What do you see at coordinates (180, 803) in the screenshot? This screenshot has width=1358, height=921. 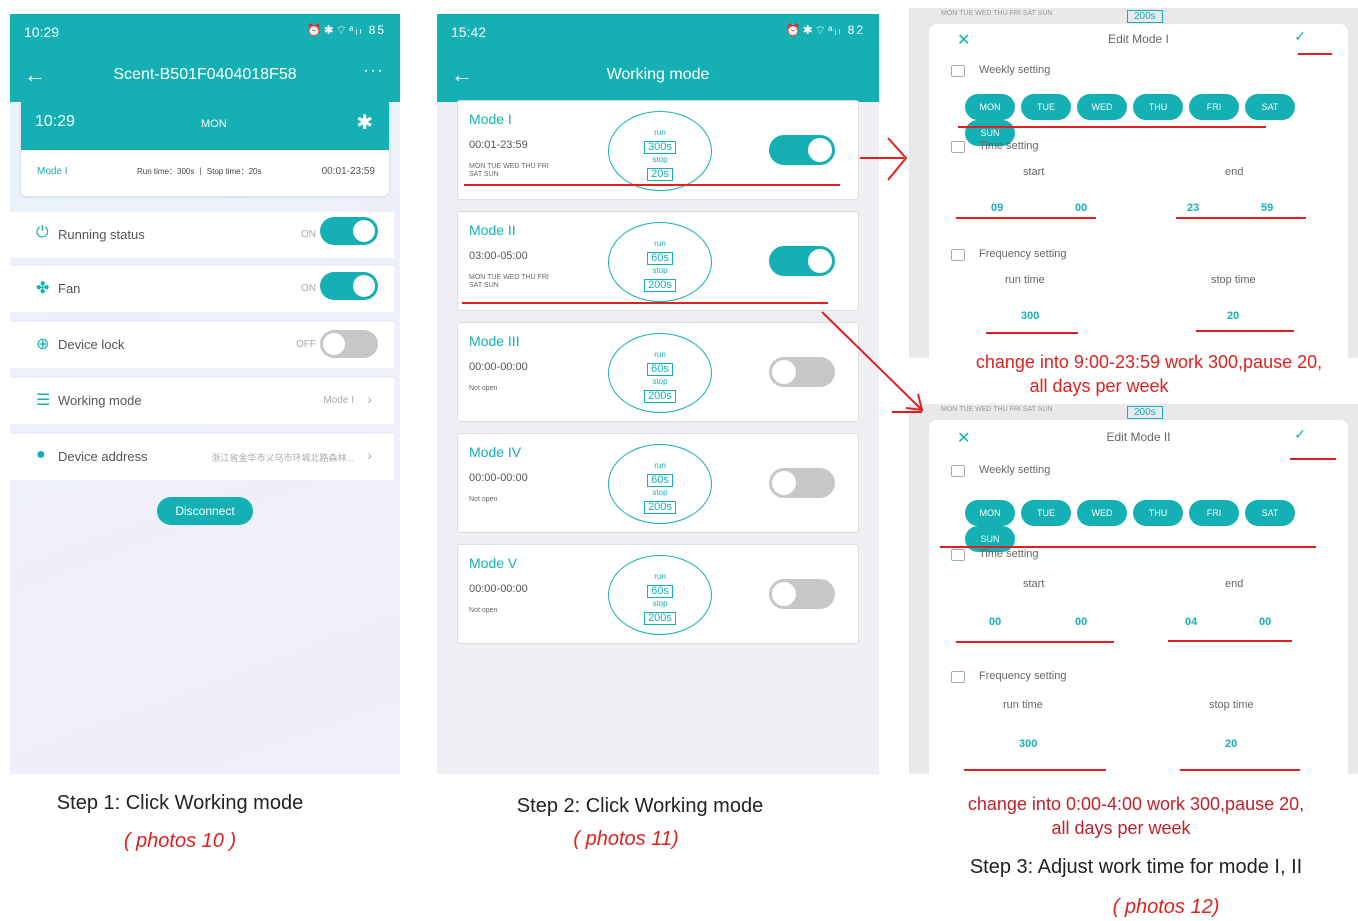 I see `step1-caption: Step 1: Click Working mode` at bounding box center [180, 803].